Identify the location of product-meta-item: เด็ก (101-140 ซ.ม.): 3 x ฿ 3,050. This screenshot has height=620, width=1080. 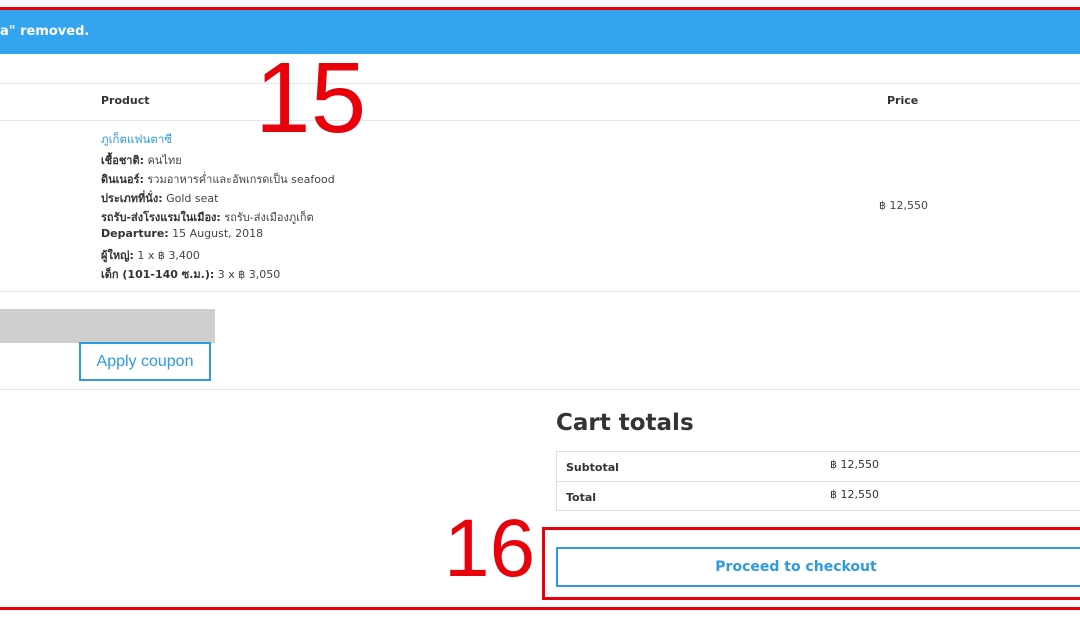
(190, 274).